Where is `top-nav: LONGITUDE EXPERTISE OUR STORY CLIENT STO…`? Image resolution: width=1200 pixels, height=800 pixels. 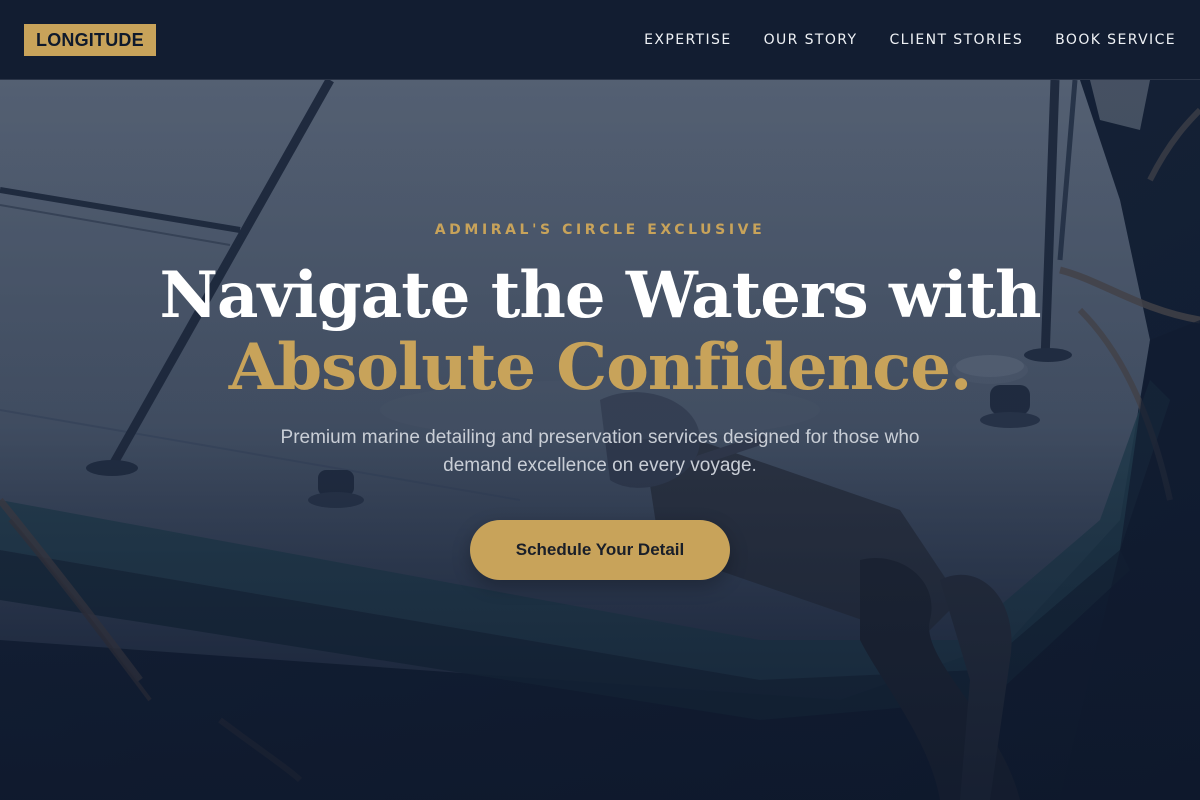 top-nav: LONGITUDE EXPERTISE OUR STORY CLIENT STO… is located at coordinates (600, 40).